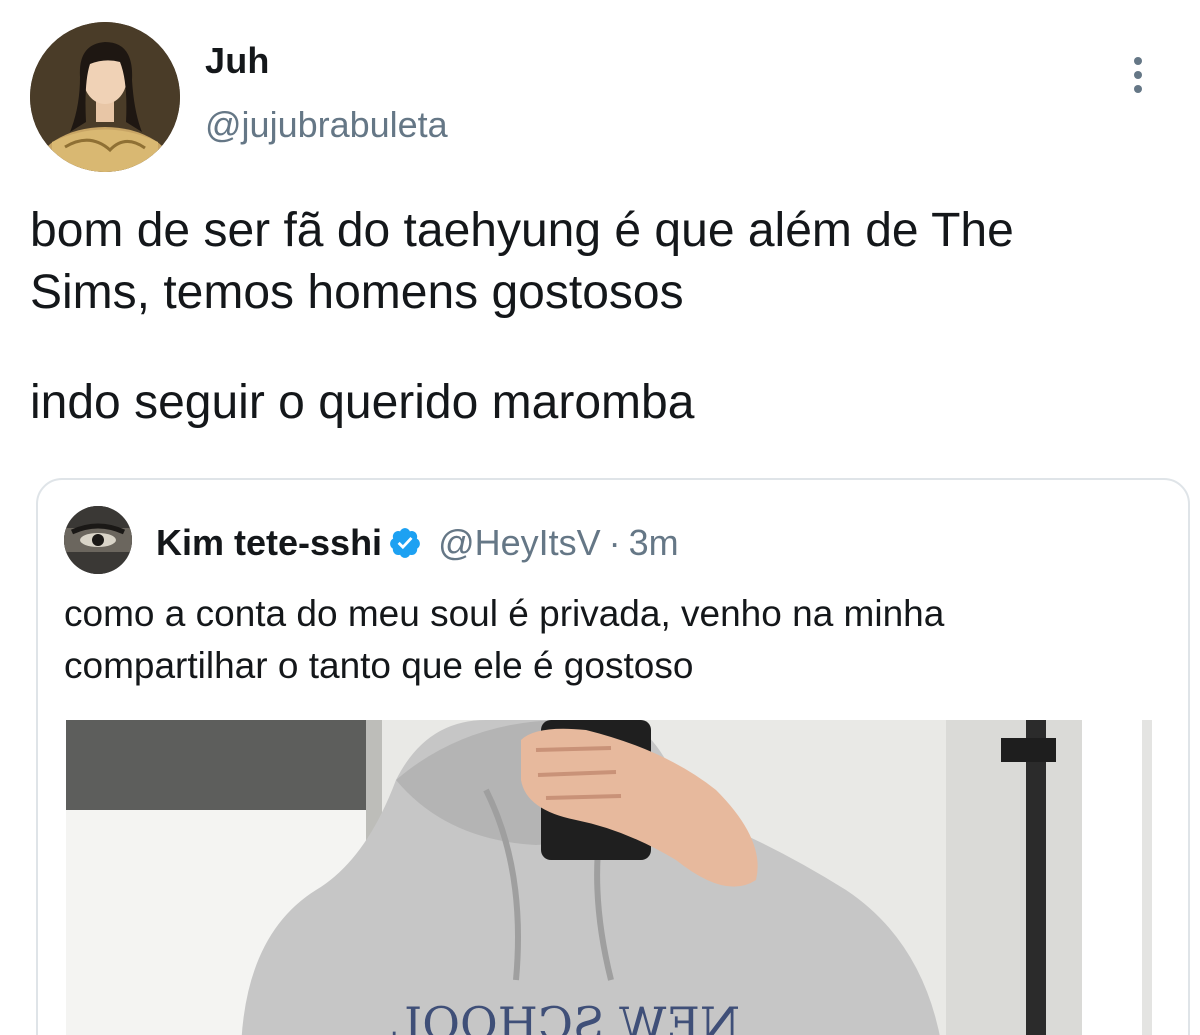  Describe the element at coordinates (1147, 877) in the screenshot. I see `next-media-peek` at that location.